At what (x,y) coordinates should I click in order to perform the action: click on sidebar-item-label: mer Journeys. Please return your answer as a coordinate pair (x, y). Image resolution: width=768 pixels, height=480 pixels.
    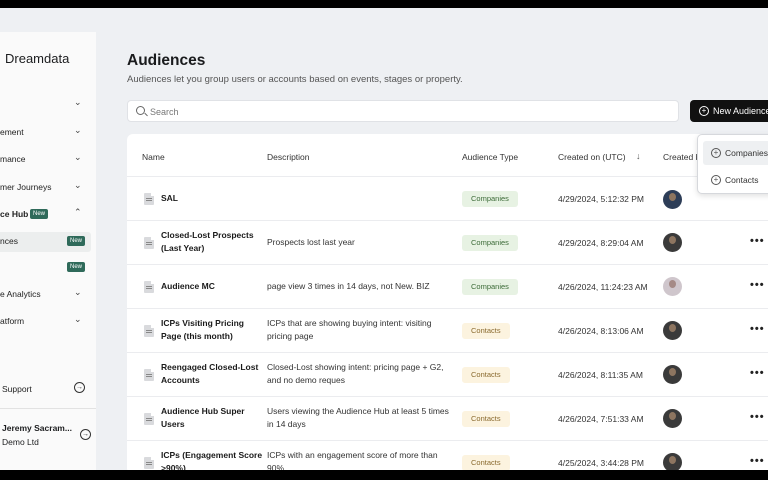
    Looking at the image, I should click on (26, 187).